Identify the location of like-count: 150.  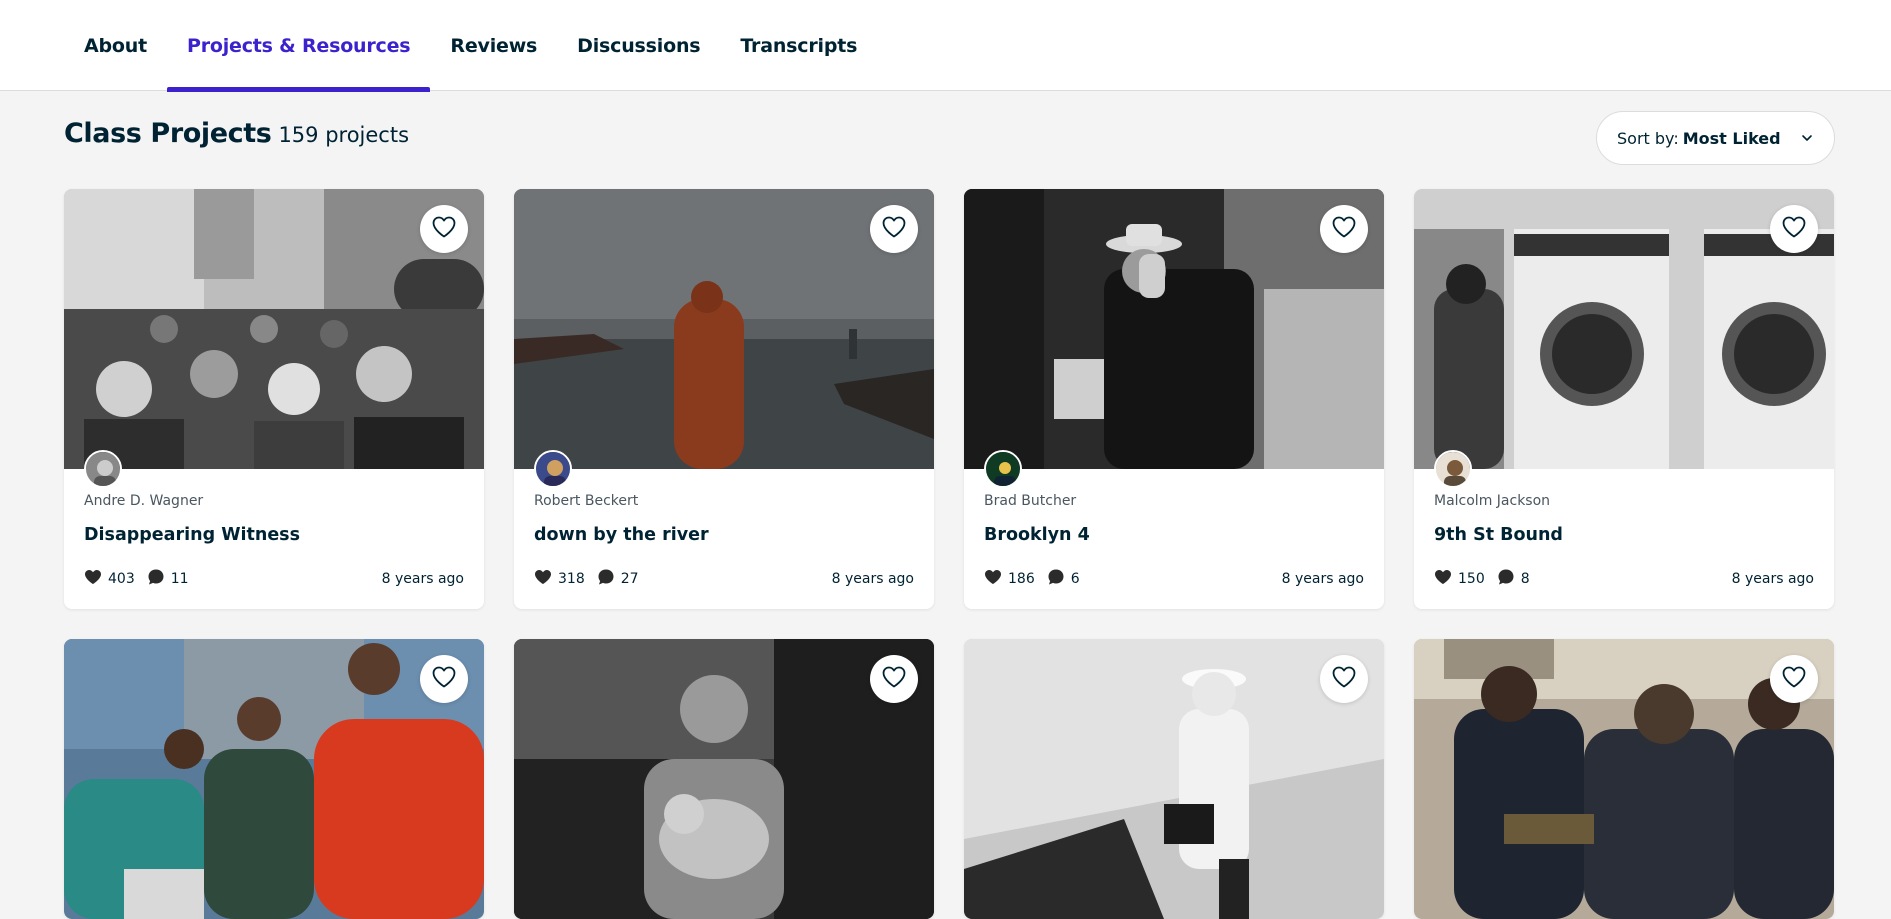
(1471, 579).